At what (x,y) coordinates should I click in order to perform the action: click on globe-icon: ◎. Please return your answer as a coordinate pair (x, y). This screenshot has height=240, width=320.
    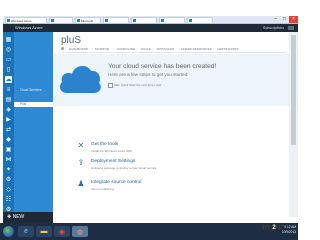
    Looking at the image, I should click on (8, 49).